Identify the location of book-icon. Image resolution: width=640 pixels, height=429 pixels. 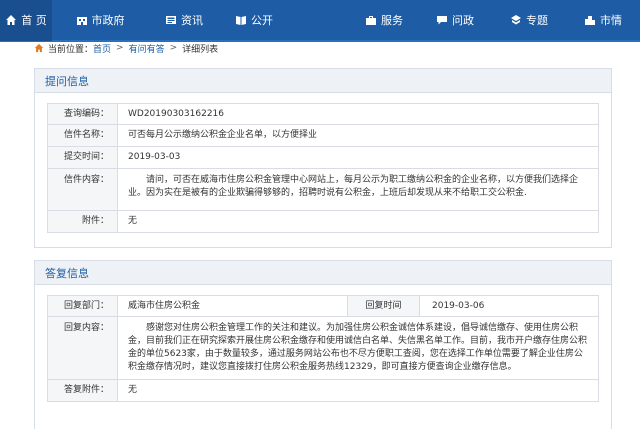
(241, 20).